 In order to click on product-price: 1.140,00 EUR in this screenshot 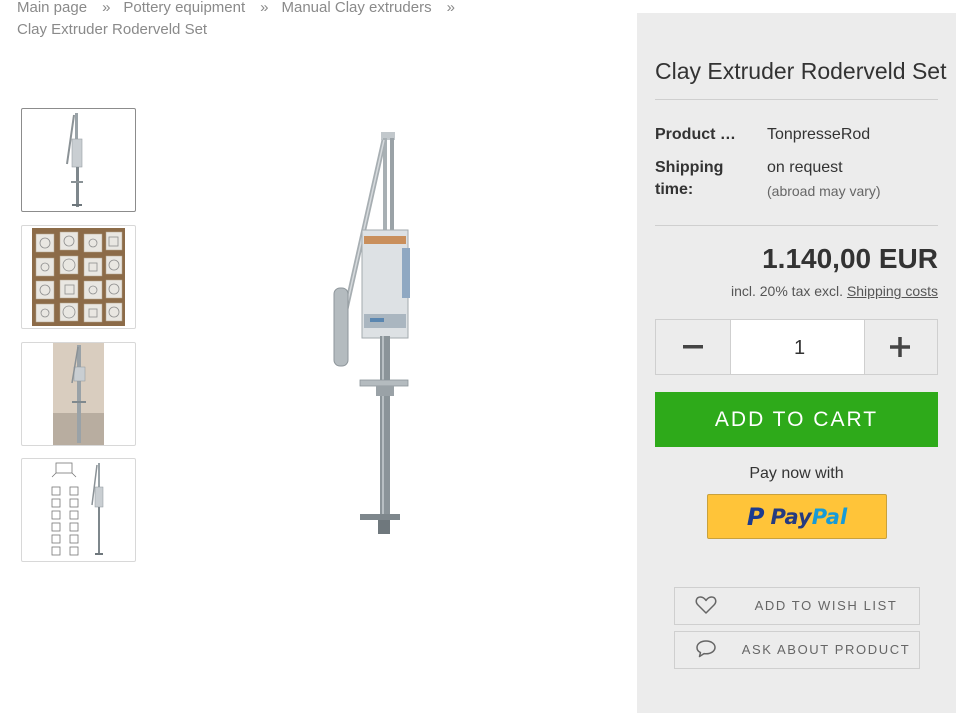, I will do `click(850, 258)`.